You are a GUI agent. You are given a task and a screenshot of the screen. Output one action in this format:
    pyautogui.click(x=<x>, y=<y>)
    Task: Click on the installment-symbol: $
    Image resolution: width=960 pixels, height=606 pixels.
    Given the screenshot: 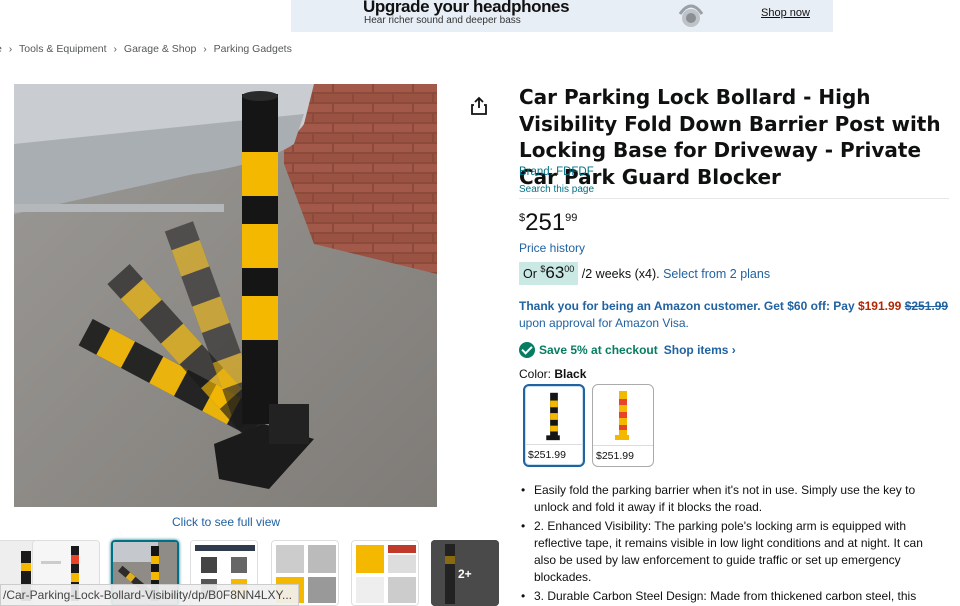 What is the action you would take?
    pyautogui.click(x=543, y=269)
    